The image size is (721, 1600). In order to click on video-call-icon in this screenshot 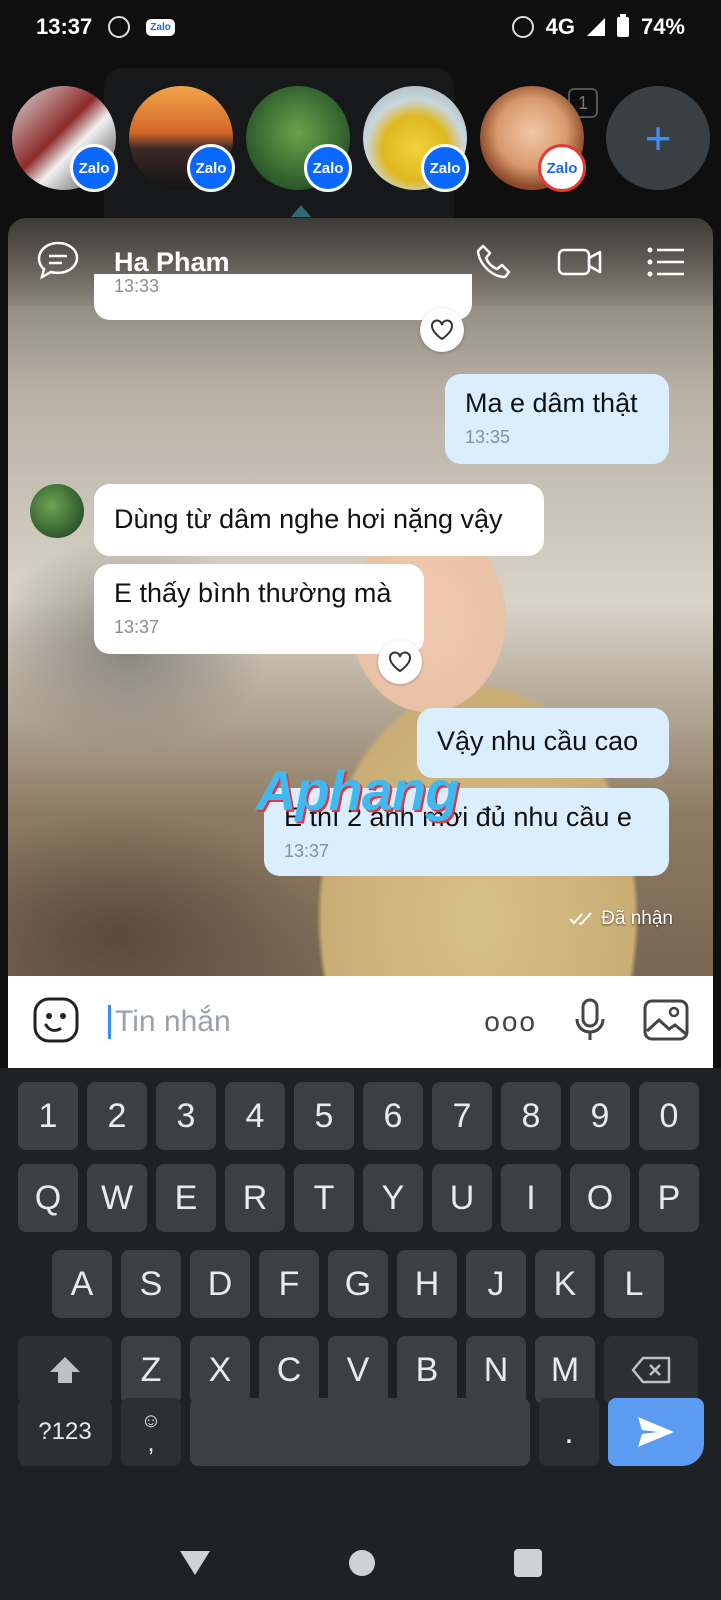, I will do `click(580, 262)`.